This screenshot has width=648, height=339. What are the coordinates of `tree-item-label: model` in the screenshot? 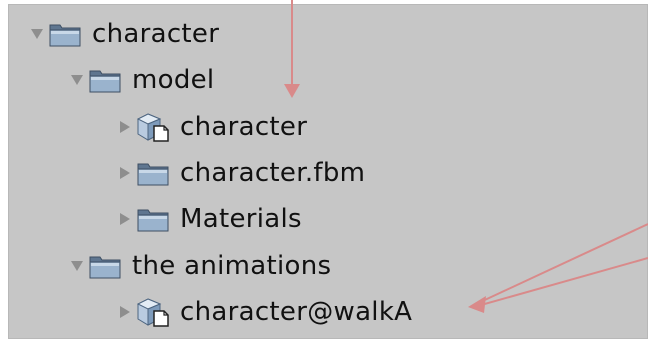 It's located at (173, 80).